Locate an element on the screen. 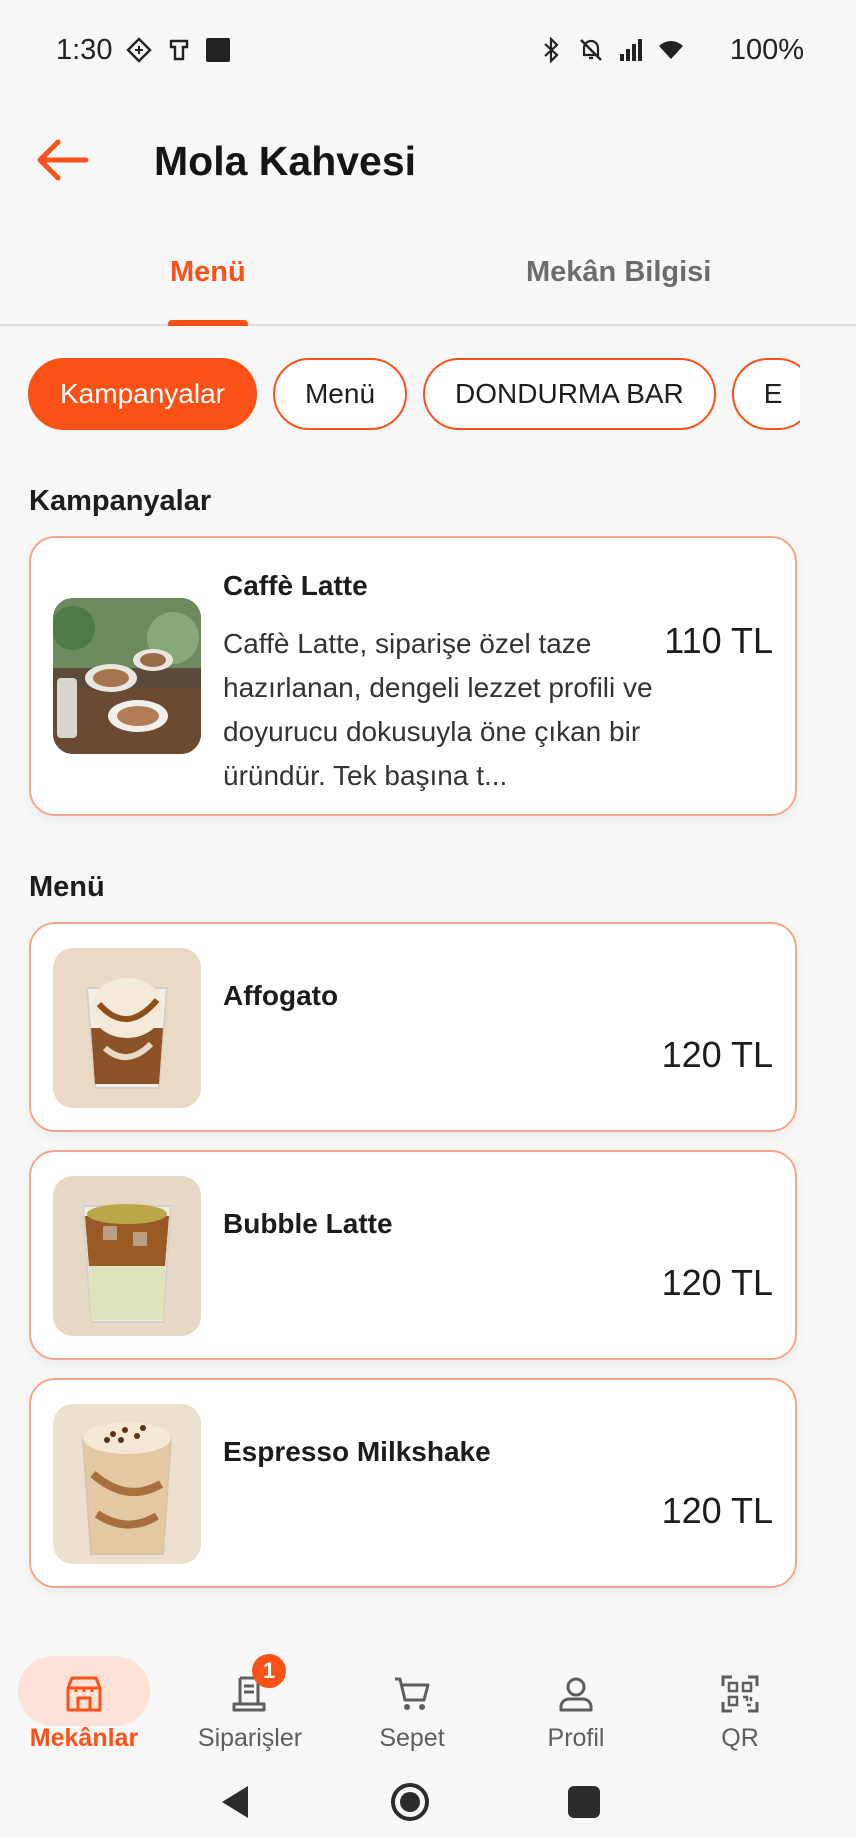 The height and width of the screenshot is (1838, 856). app-header: Mola Kahvesi is located at coordinates (428, 160).